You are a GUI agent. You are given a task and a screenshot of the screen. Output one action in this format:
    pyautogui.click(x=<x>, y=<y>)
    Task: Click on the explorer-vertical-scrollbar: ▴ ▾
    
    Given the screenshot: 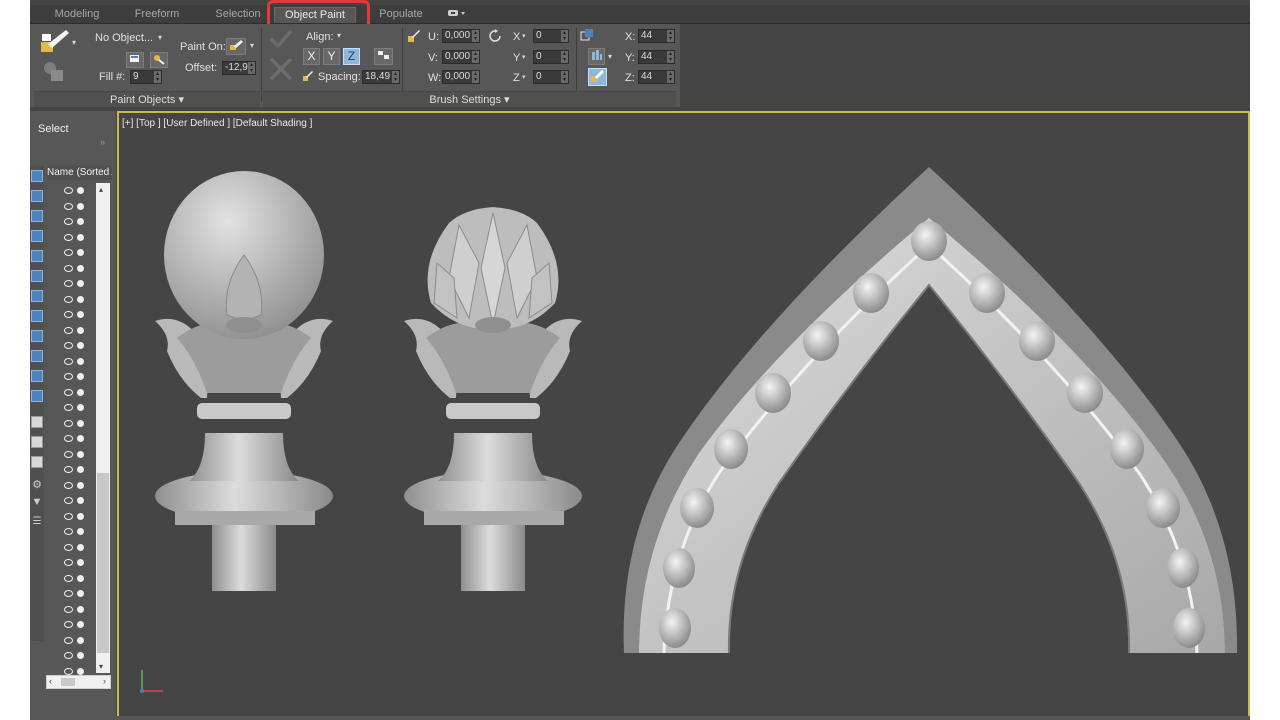 What is the action you would take?
    pyautogui.click(x=103, y=428)
    